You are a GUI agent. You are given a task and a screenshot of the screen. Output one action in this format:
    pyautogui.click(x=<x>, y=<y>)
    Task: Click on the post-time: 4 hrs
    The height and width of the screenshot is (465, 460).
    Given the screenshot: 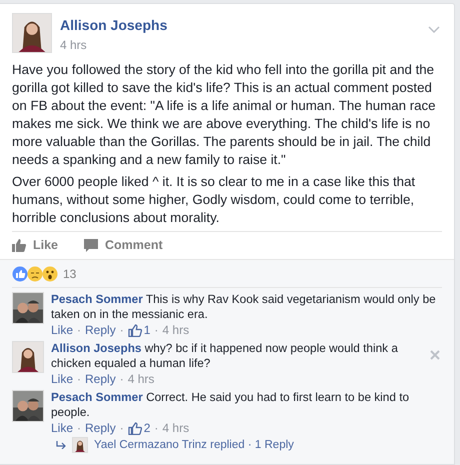 What is the action you would take?
    pyautogui.click(x=114, y=45)
    